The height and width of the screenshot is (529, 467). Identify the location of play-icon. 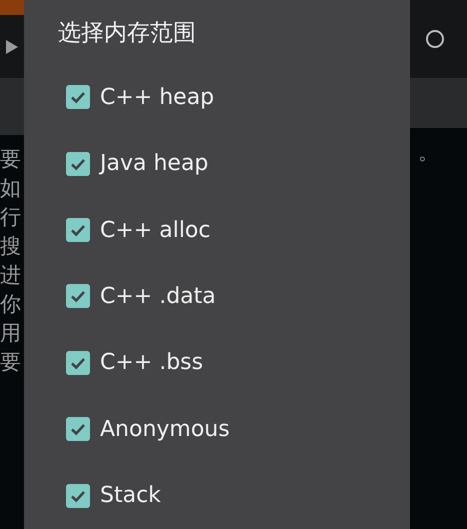
(12, 47).